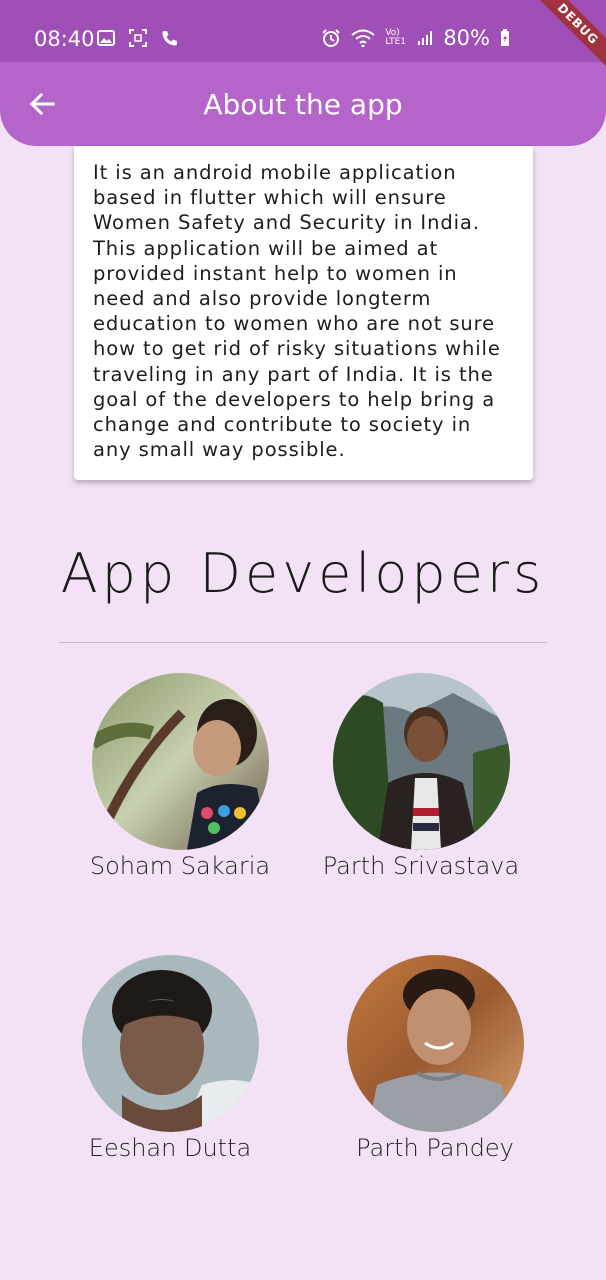  What do you see at coordinates (180, 866) in the screenshot?
I see `developer-name: Soham Sakaria` at bounding box center [180, 866].